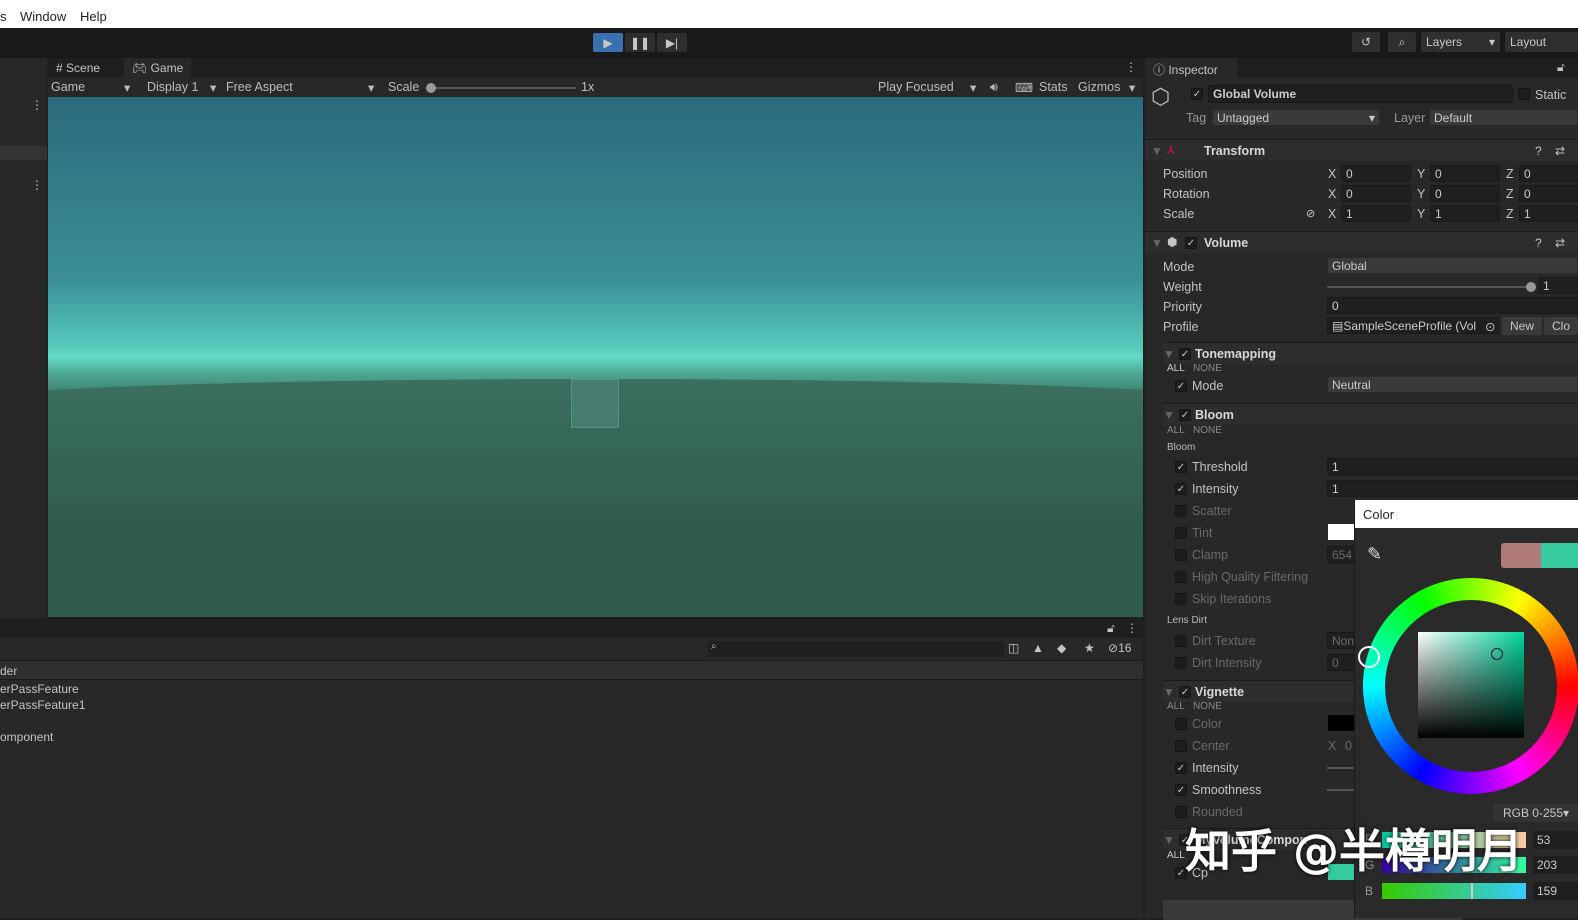 Image resolution: width=1578 pixels, height=920 pixels. What do you see at coordinates (93, 16) in the screenshot?
I see `menu-help: Help` at bounding box center [93, 16].